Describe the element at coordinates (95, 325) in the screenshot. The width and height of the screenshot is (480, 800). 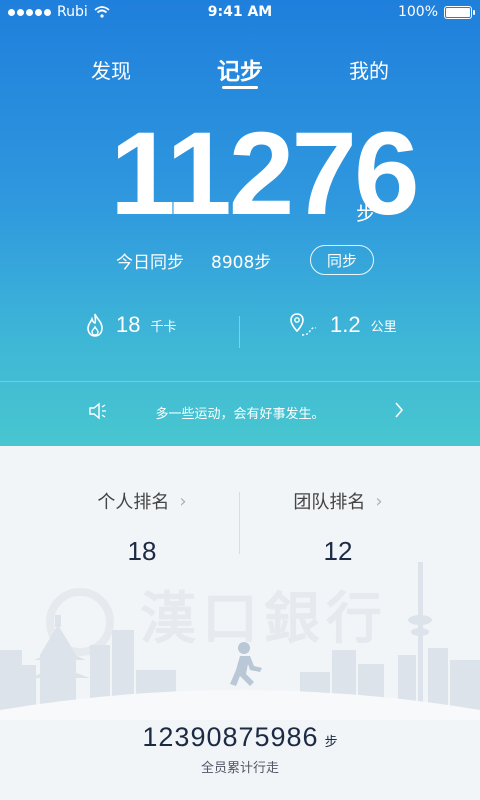
I see `flame-icon` at that location.